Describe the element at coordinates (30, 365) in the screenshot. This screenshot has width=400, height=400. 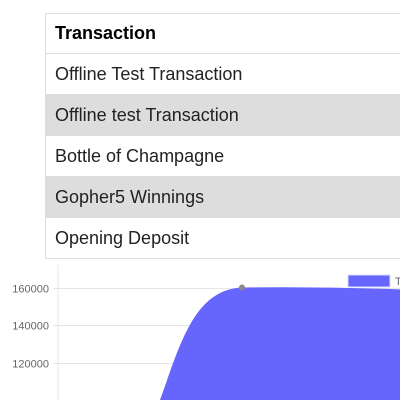
I see `y-tick-label: 120000` at that location.